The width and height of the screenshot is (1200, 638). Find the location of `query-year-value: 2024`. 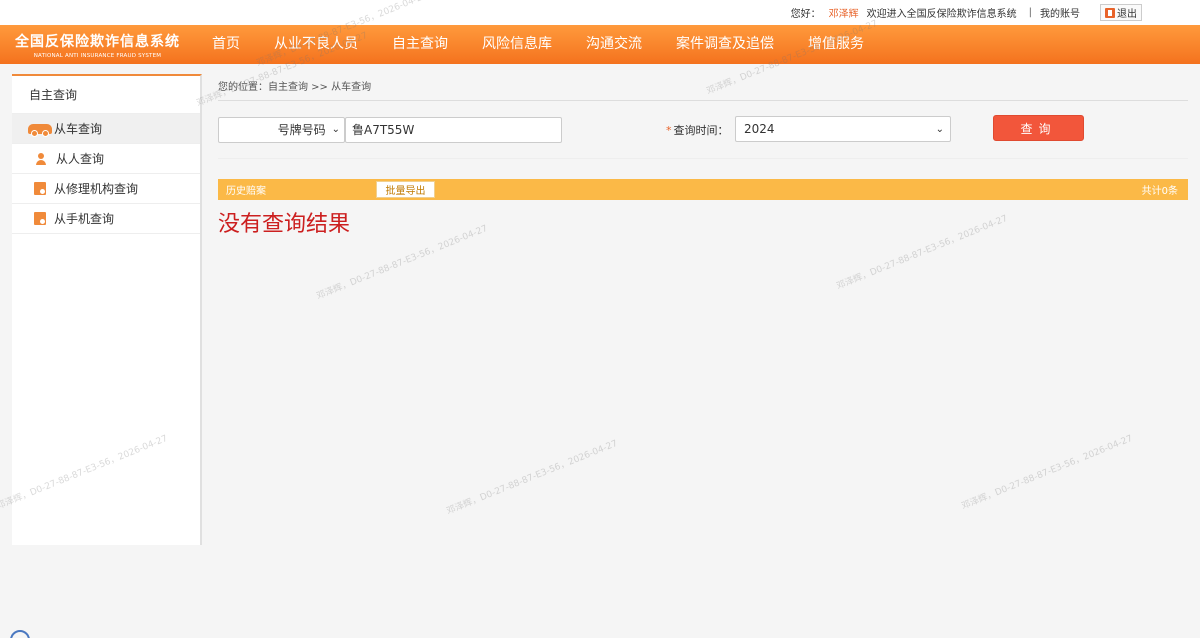

query-year-value: 2024 is located at coordinates (759, 129).